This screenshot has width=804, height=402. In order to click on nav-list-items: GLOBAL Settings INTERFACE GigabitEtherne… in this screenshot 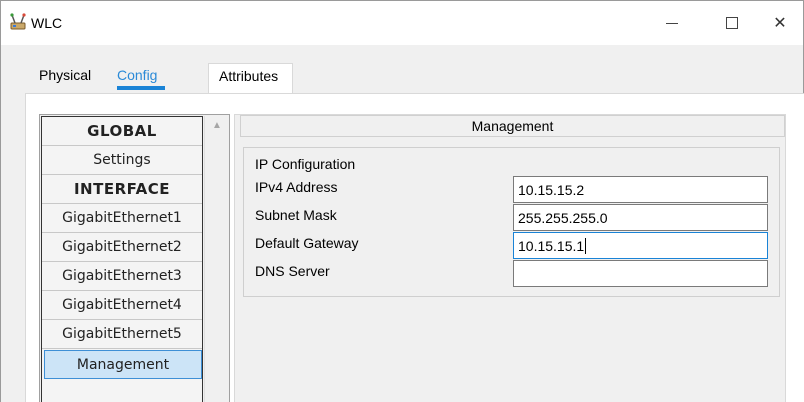, I will do `click(122, 259)`.